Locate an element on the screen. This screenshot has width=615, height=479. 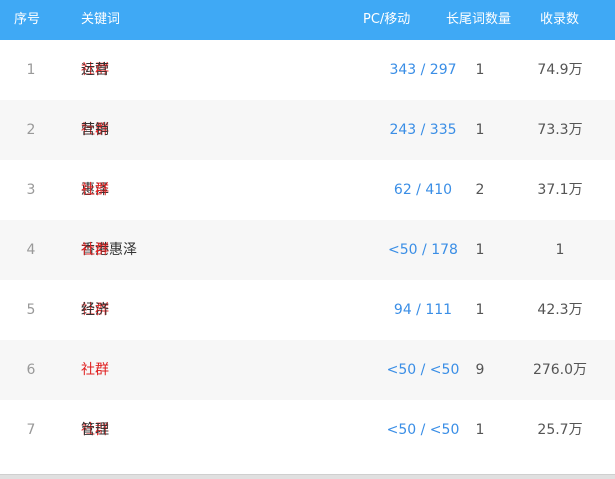
table-row: 7 社群 管理 <50 / <50 1 25.7万 is located at coordinates (307, 430).